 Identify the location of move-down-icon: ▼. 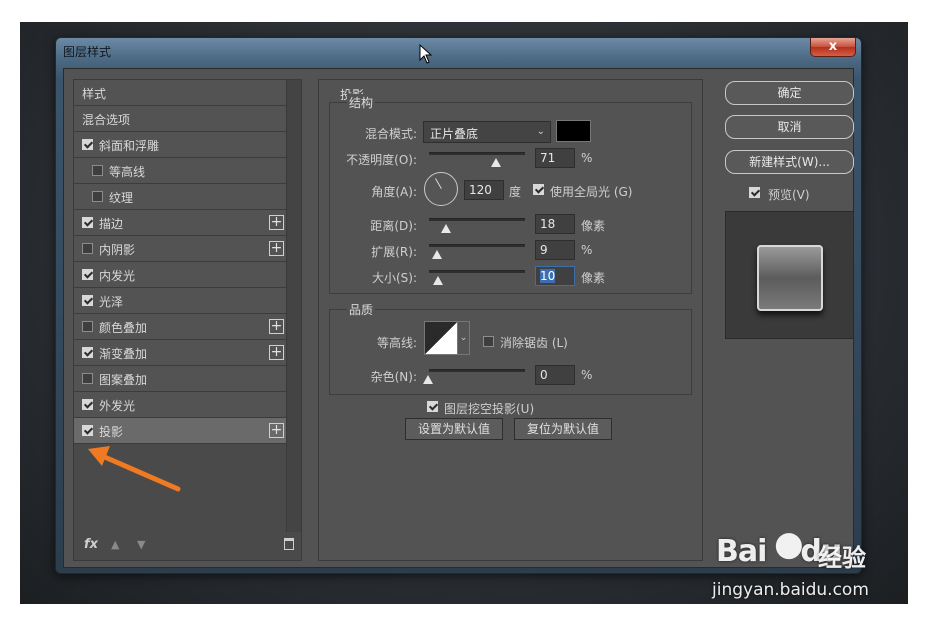
(141, 544).